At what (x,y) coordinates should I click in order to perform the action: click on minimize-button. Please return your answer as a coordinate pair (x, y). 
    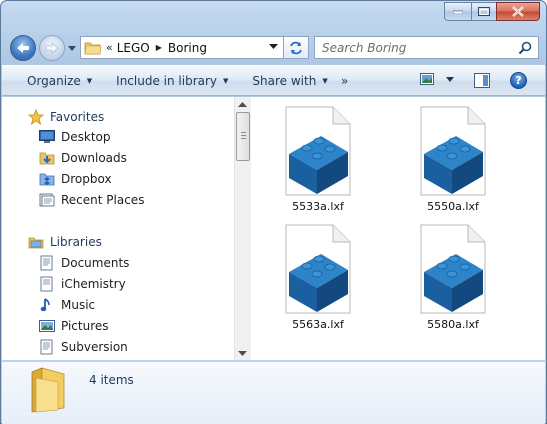
    Looking at the image, I should click on (457, 11).